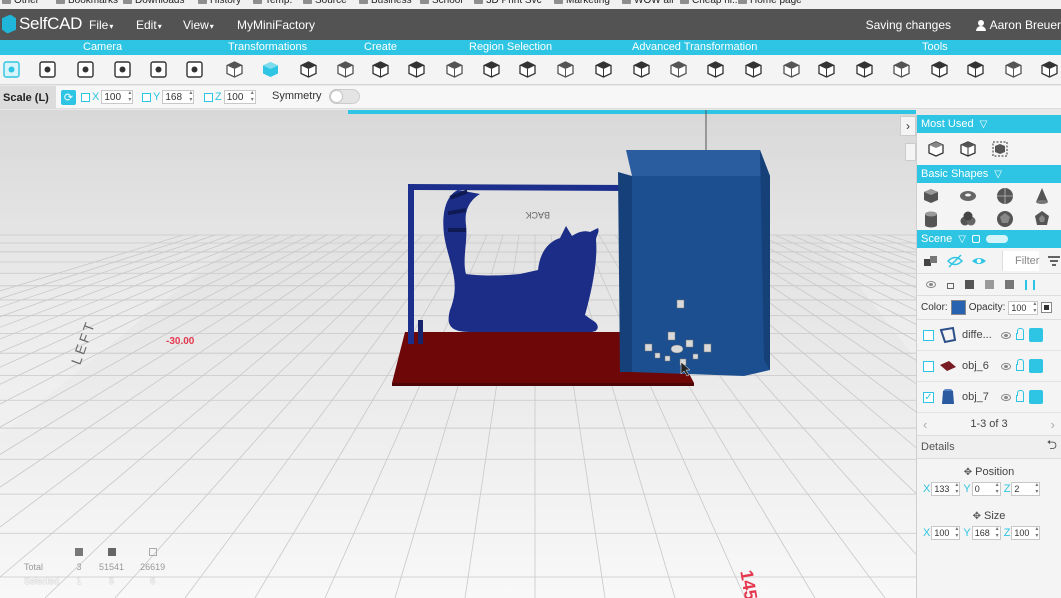 The height and width of the screenshot is (598, 1061). Describe the element at coordinates (989, 366) in the screenshot. I see `scene-object-row: obj_6` at that location.